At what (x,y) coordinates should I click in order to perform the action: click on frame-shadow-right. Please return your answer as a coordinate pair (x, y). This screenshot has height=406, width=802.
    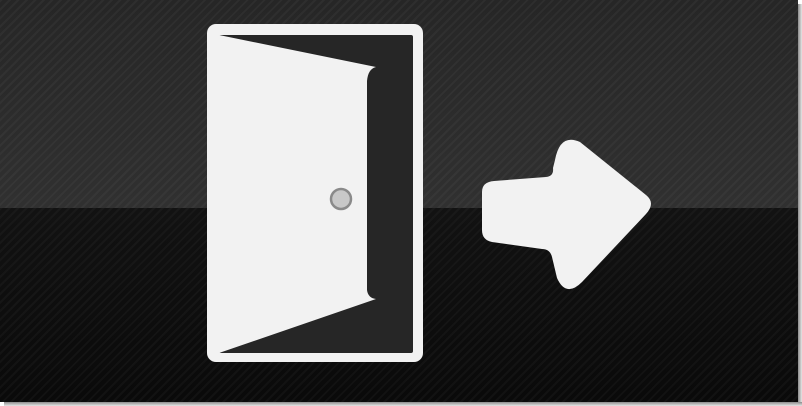
    Looking at the image, I should click on (800, 205).